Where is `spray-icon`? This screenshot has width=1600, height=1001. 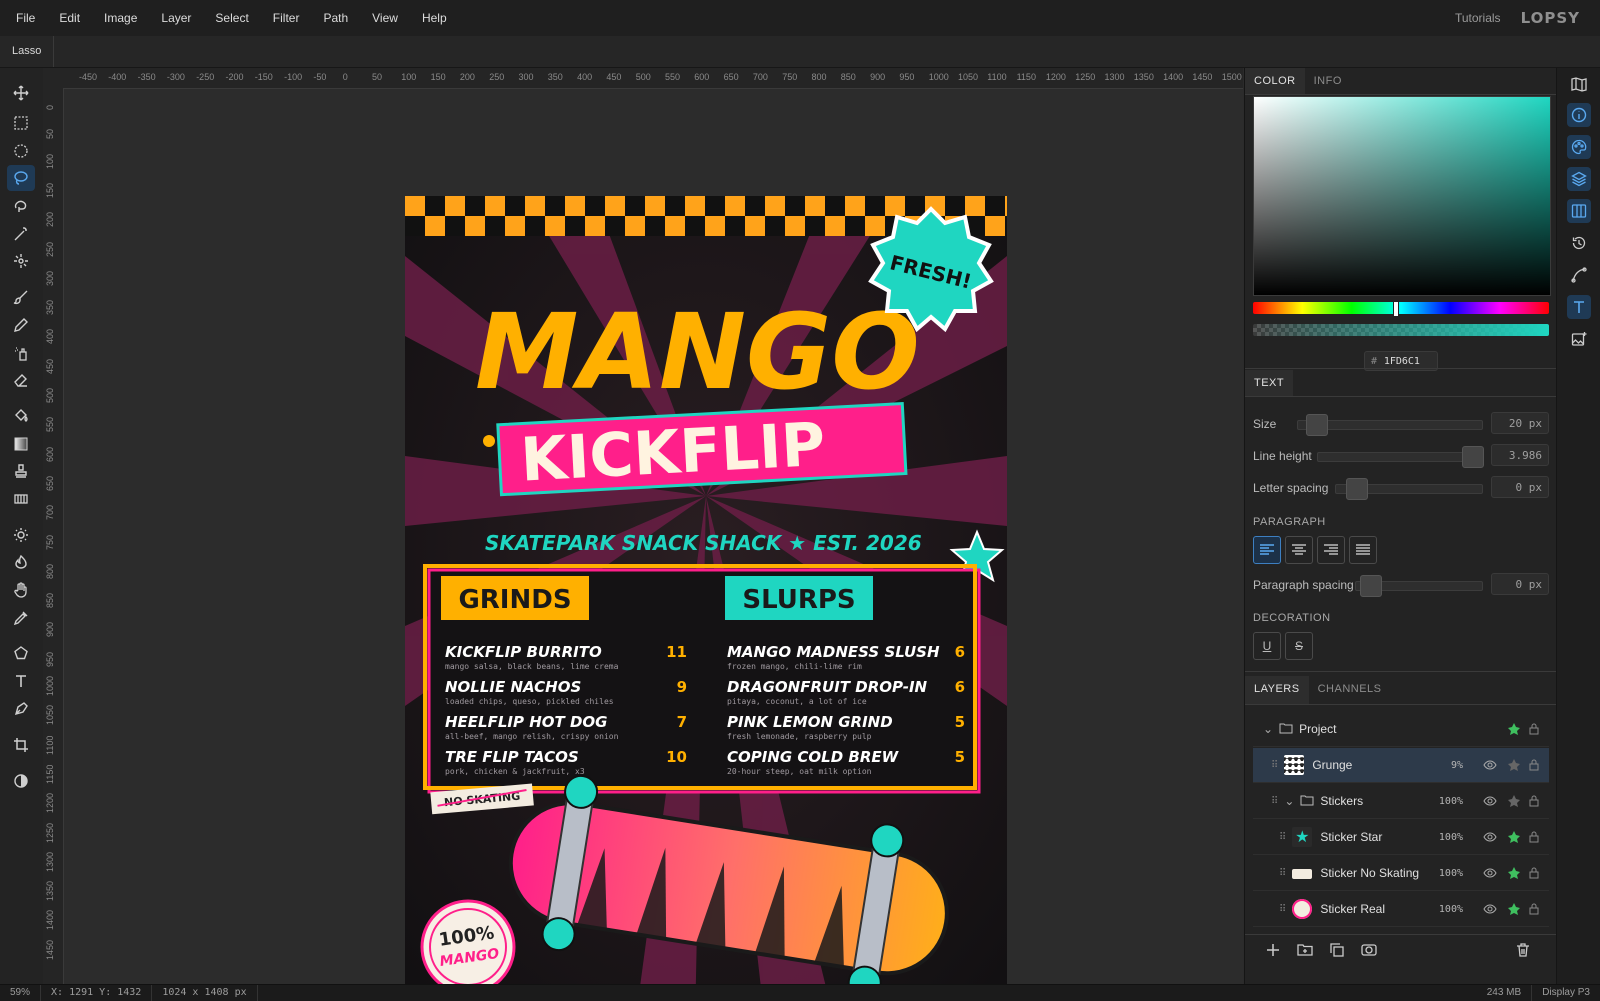
spray-icon is located at coordinates (21, 353).